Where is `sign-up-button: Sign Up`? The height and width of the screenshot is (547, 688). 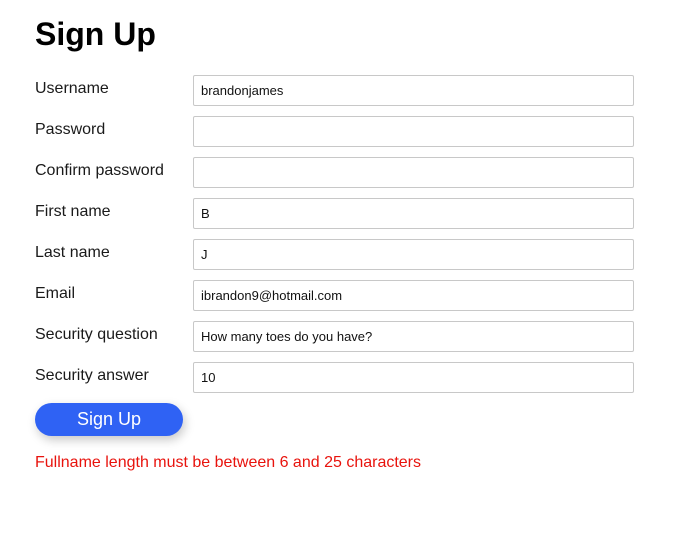
sign-up-button: Sign Up is located at coordinates (109, 419).